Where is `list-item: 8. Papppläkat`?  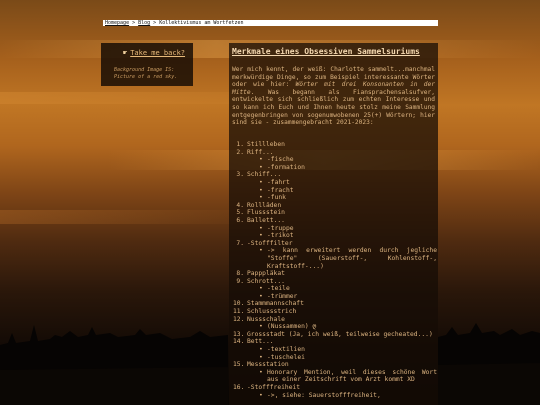
list-item: 8. Papppläkat is located at coordinates (335, 274).